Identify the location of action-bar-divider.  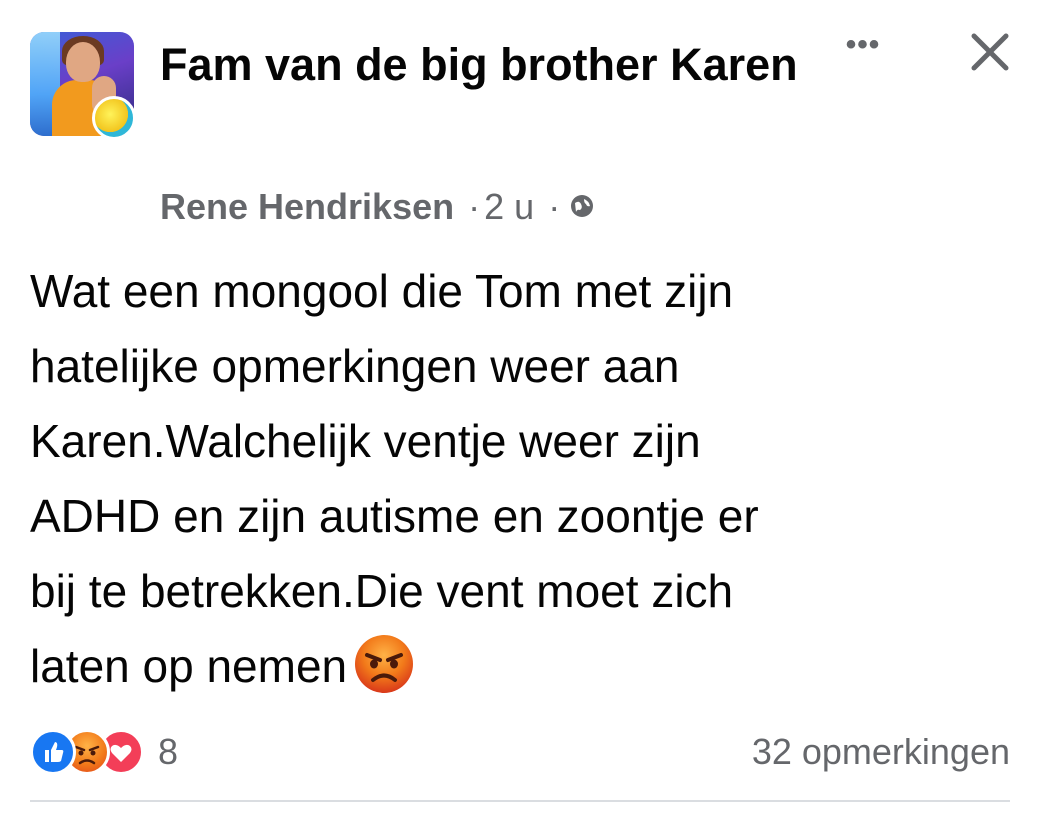
(520, 801).